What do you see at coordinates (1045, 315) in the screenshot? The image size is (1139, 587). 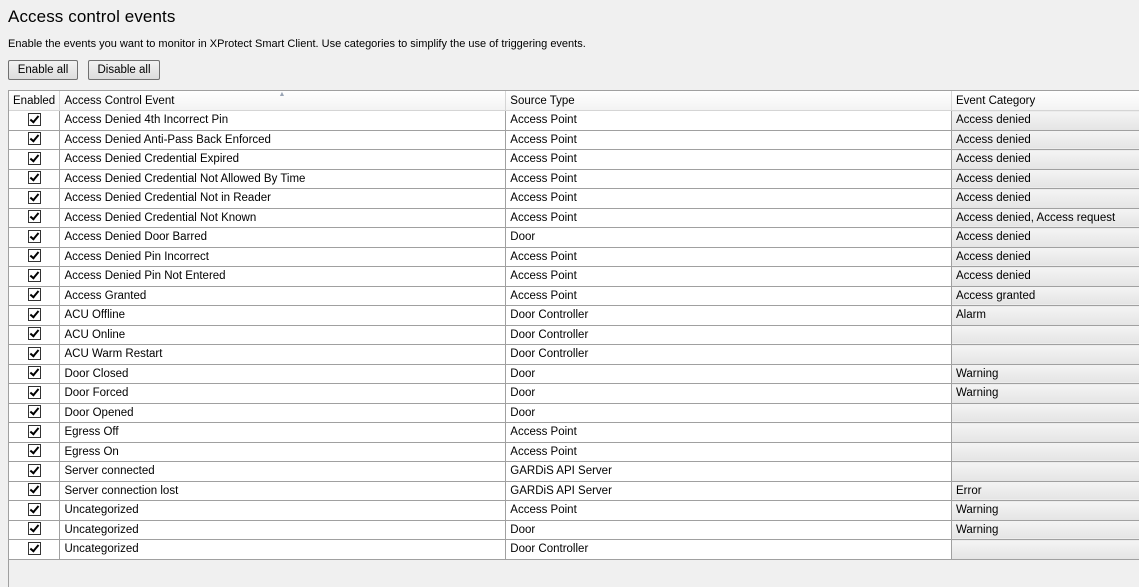 I see `category-cell: Alarm` at bounding box center [1045, 315].